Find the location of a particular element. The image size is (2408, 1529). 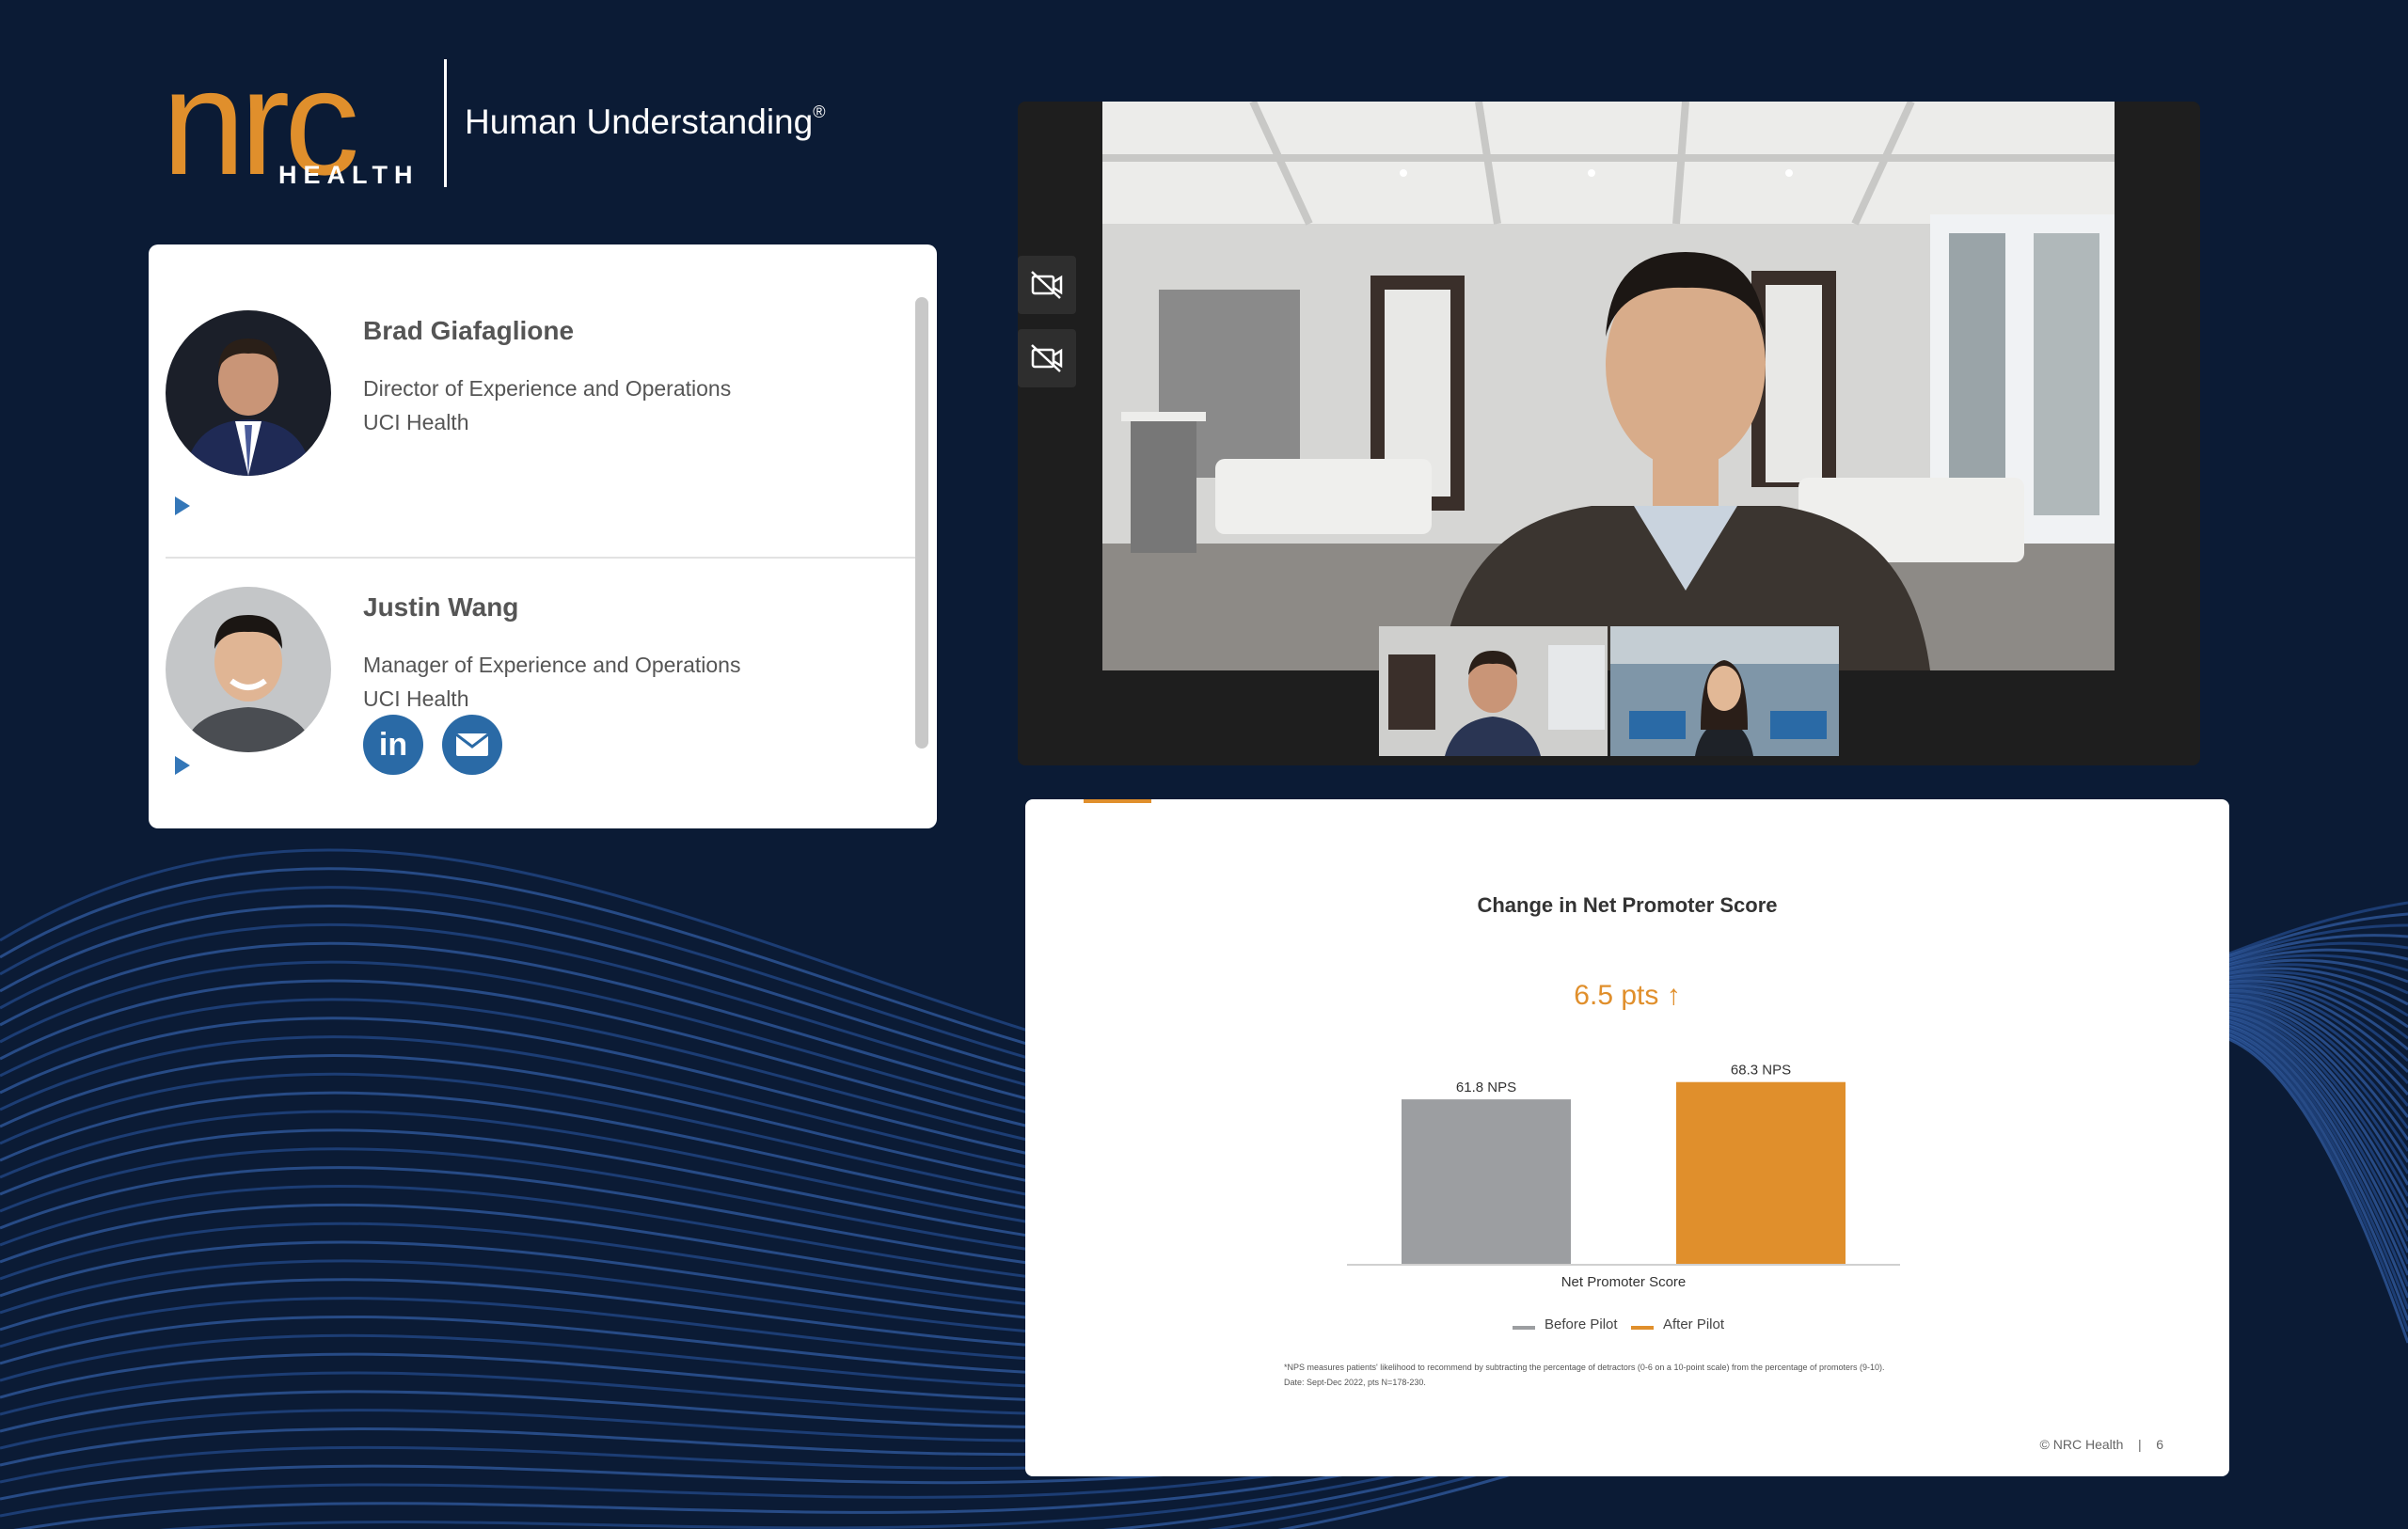

linkedin-button: in is located at coordinates (393, 745).